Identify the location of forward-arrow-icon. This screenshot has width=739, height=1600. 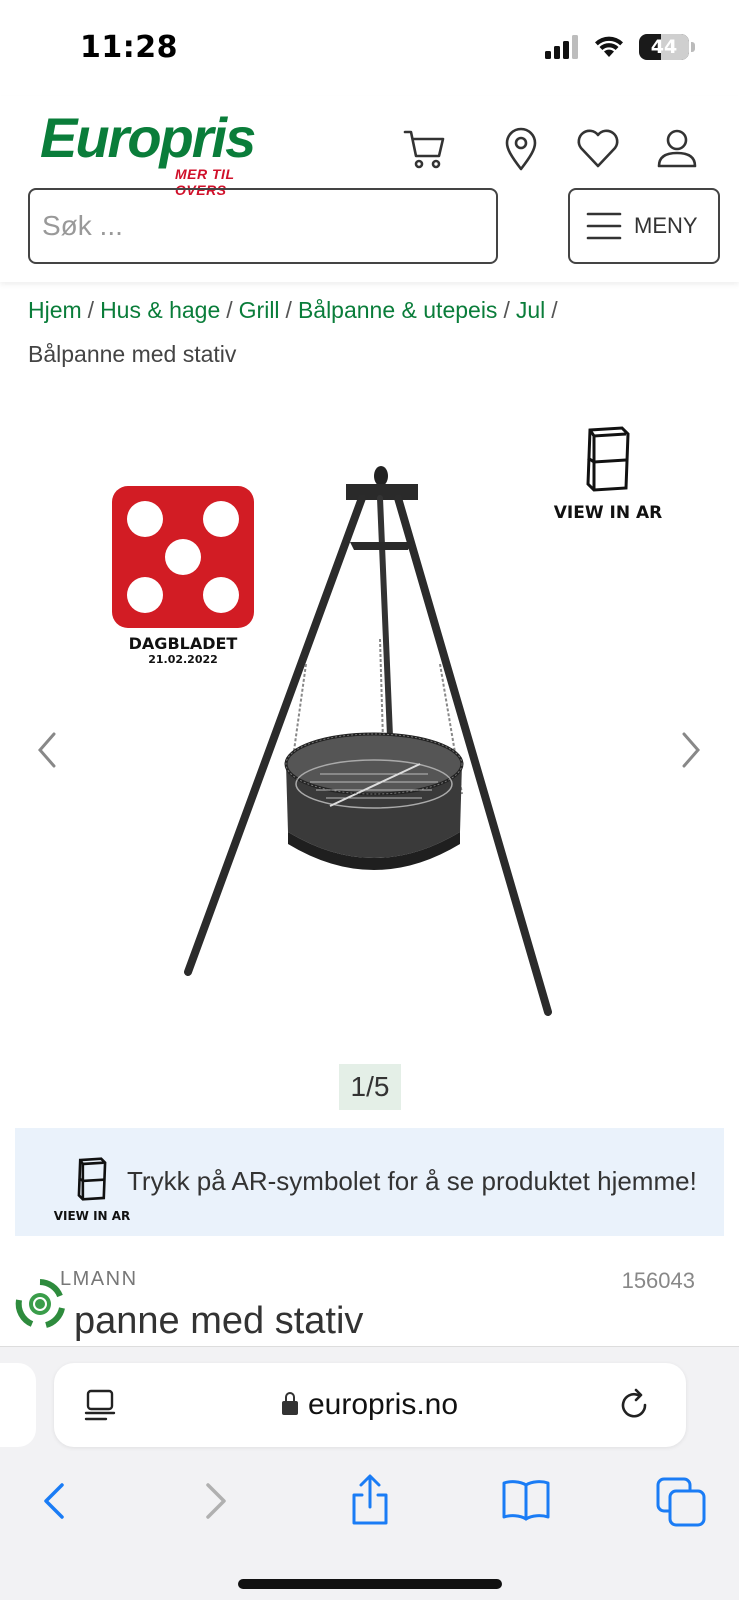
(214, 1501).